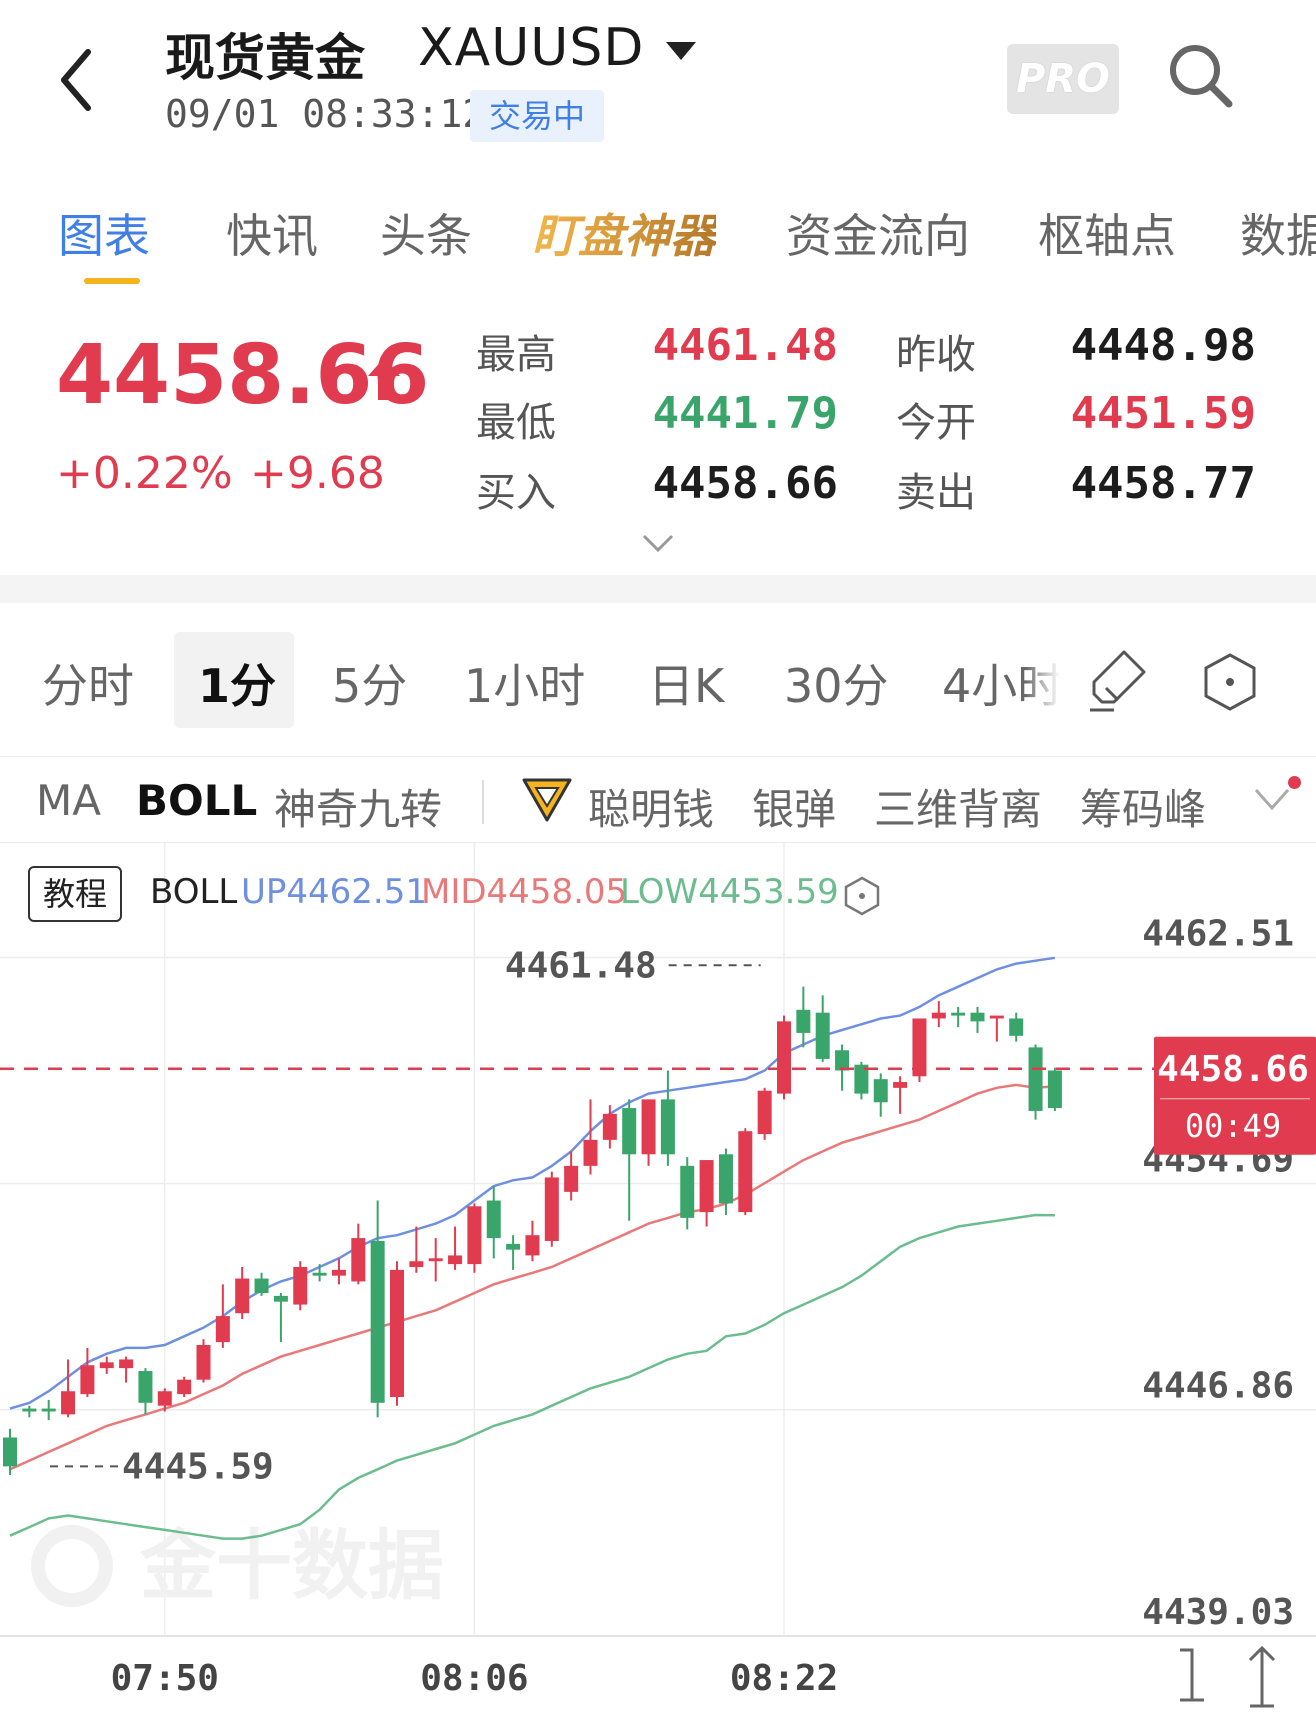 The image size is (1316, 1716). What do you see at coordinates (72, 1566) in the screenshot?
I see `watermark-logo-icon` at bounding box center [72, 1566].